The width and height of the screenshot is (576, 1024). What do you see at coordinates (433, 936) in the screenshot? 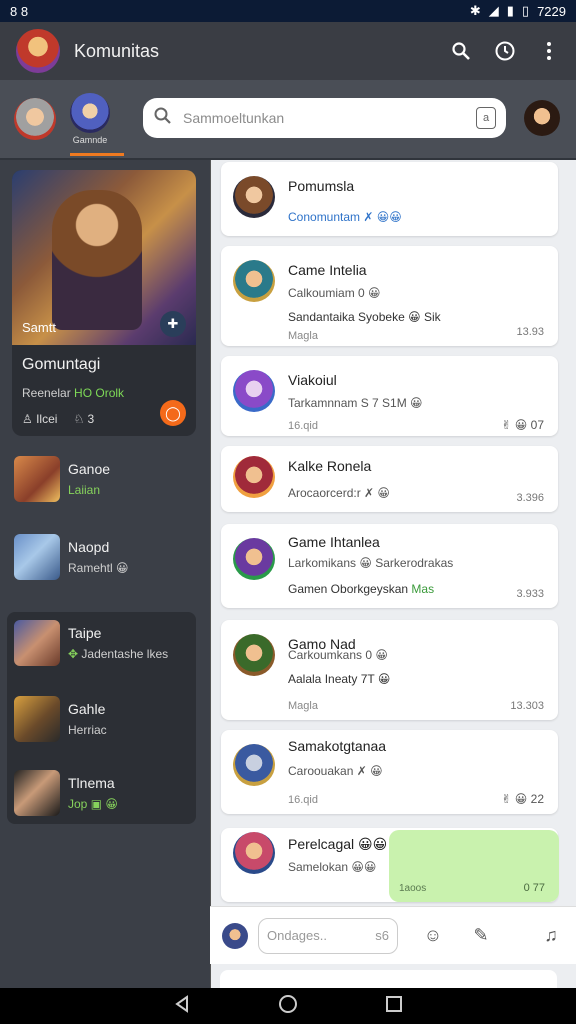
I see `emoji-icon: ☺` at bounding box center [433, 936].